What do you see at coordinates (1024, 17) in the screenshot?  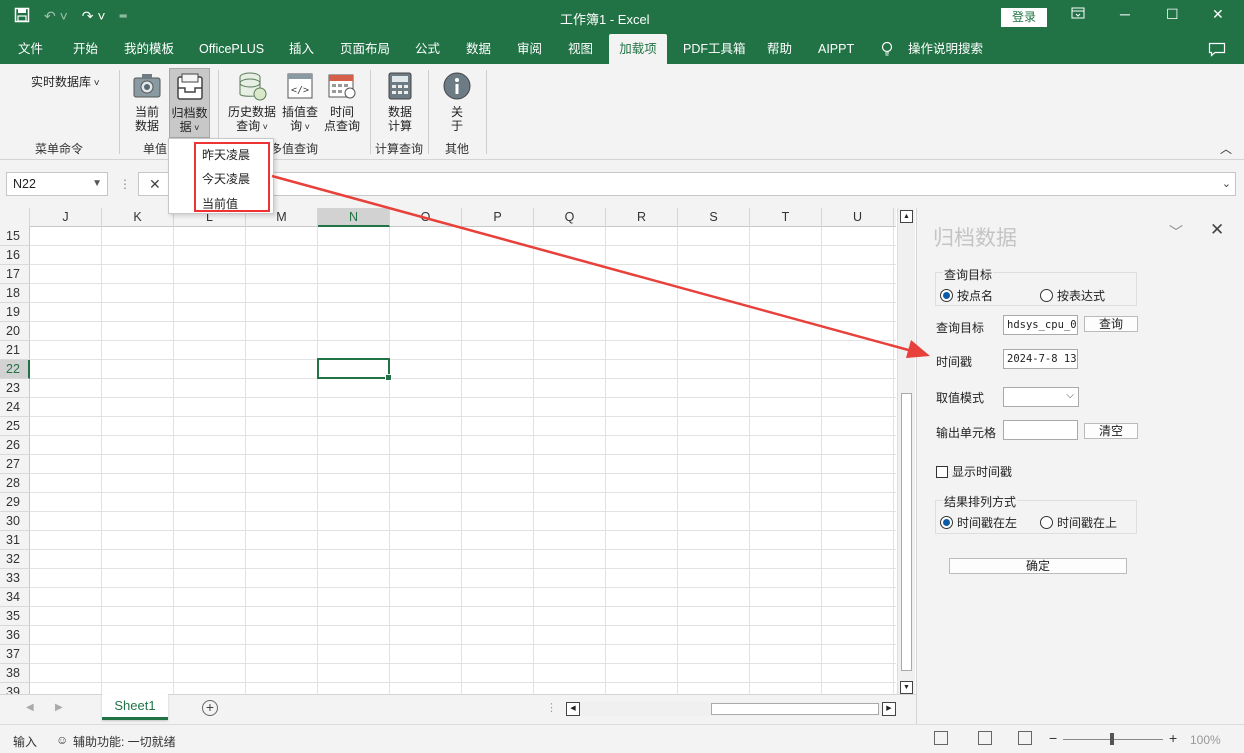 I see `login-button: 登录` at bounding box center [1024, 17].